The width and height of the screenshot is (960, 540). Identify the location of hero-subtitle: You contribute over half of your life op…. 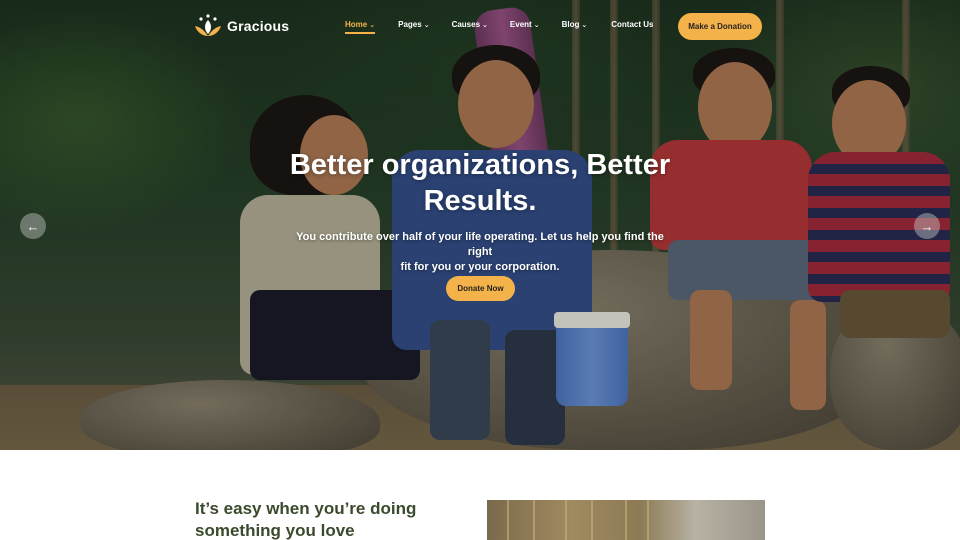
(480, 252).